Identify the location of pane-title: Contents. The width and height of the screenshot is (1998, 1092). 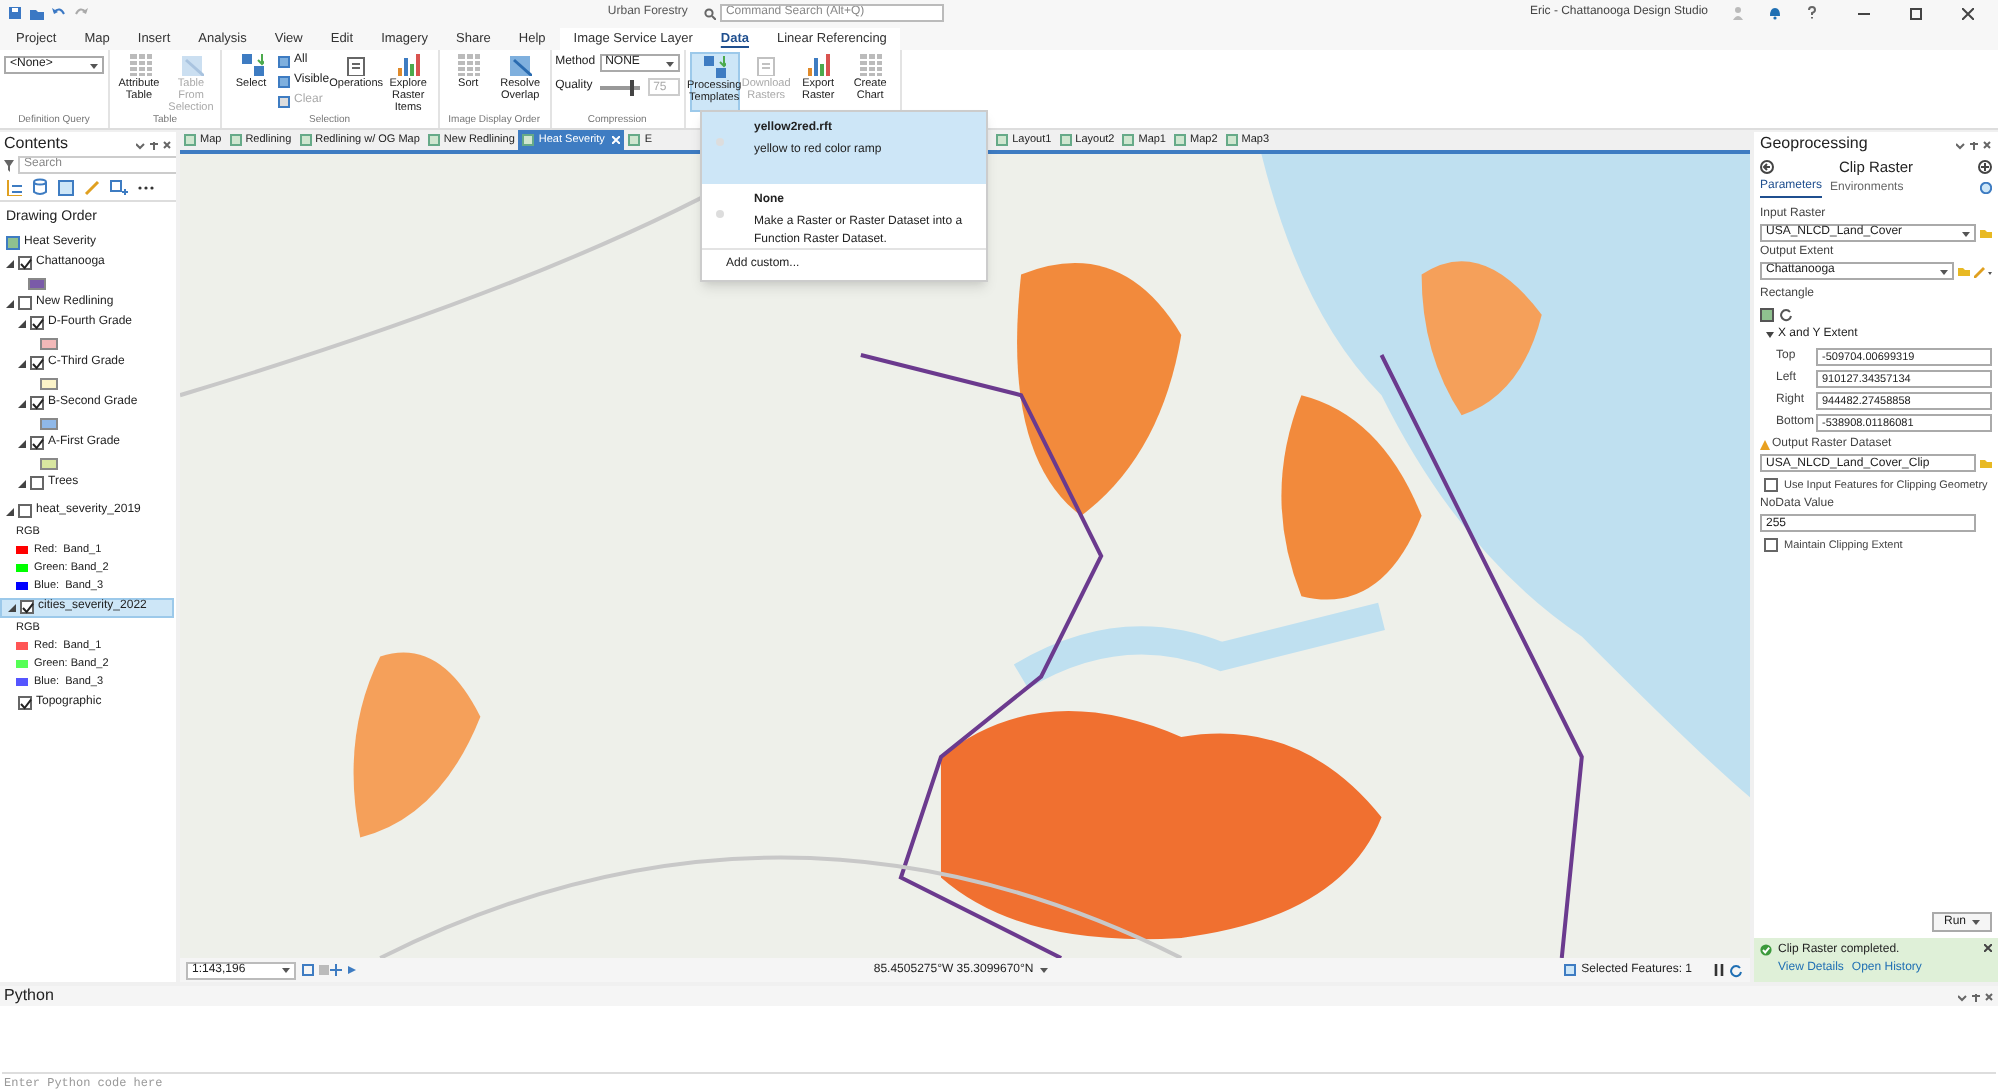
(36, 144).